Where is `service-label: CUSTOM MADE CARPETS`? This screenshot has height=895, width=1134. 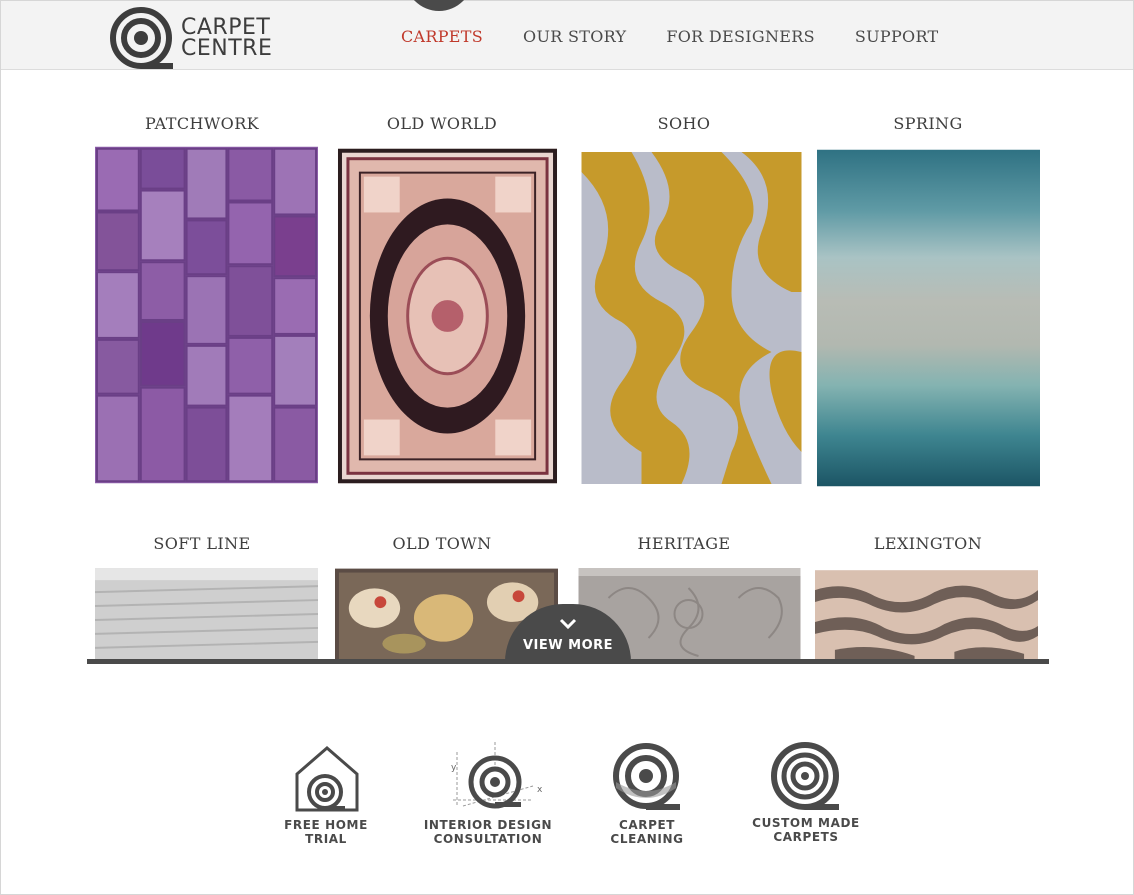
service-label: CUSTOM MADE CARPETS is located at coordinates (806, 830).